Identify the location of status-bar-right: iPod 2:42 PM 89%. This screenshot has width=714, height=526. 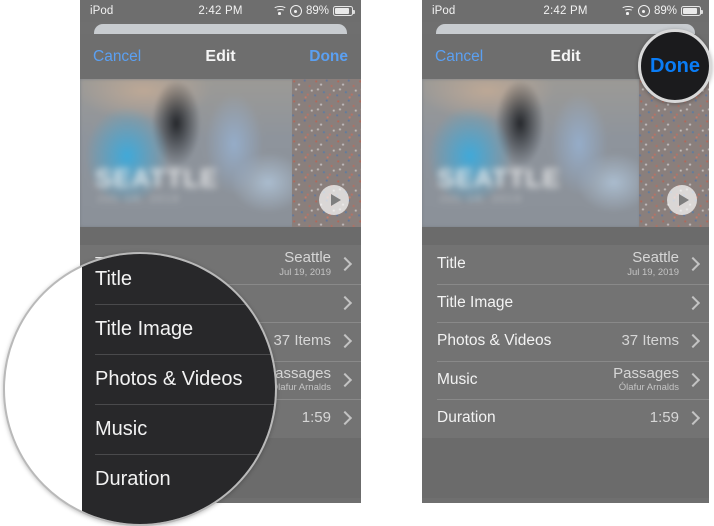
(565, 11).